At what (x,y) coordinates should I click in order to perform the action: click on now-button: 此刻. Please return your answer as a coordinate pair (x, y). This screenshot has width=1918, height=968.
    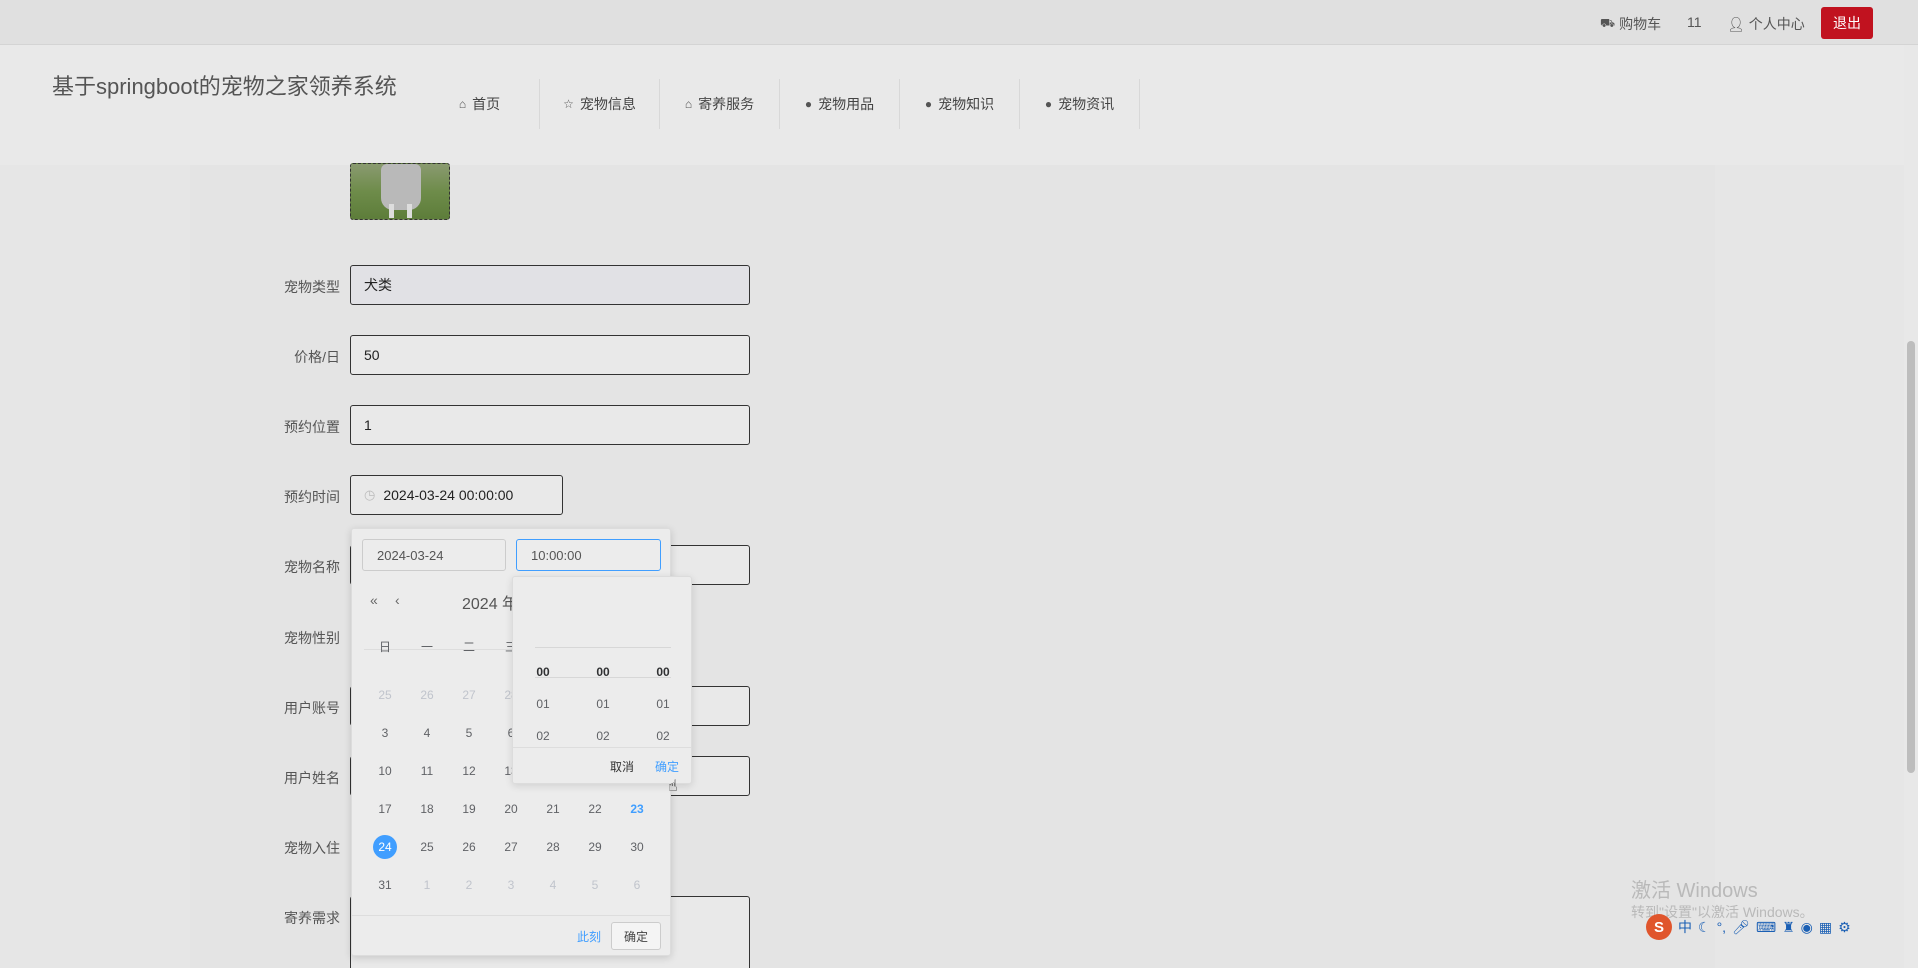
    Looking at the image, I should click on (589, 936).